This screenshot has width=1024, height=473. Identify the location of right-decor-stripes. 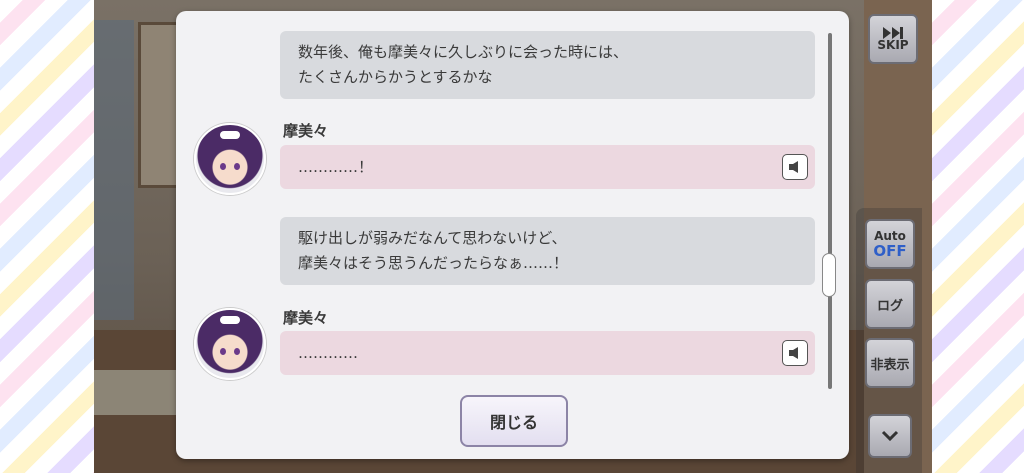
(978, 236).